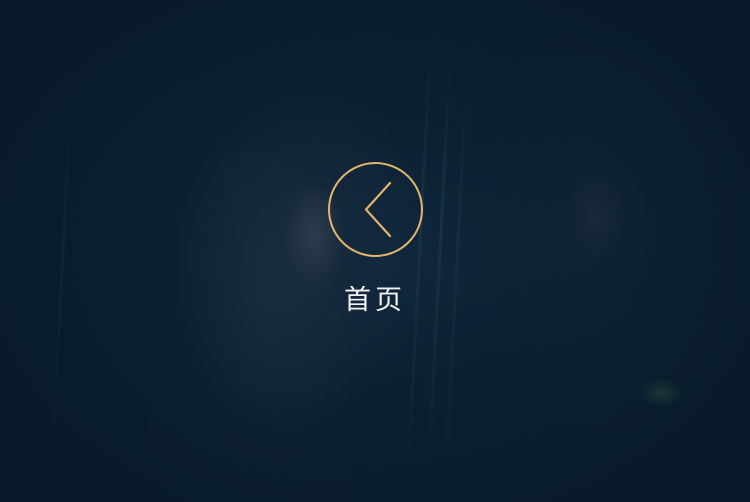 This screenshot has height=502, width=750. I want to click on chevron-left-icon, so click(377, 209).